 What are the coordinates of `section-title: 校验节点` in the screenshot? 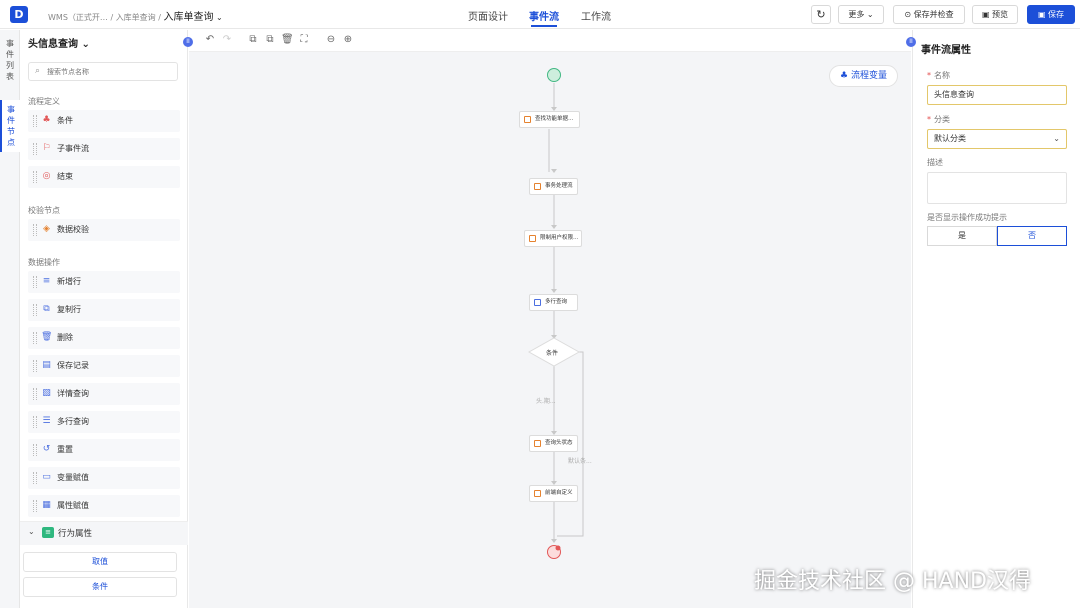 It's located at (44, 210).